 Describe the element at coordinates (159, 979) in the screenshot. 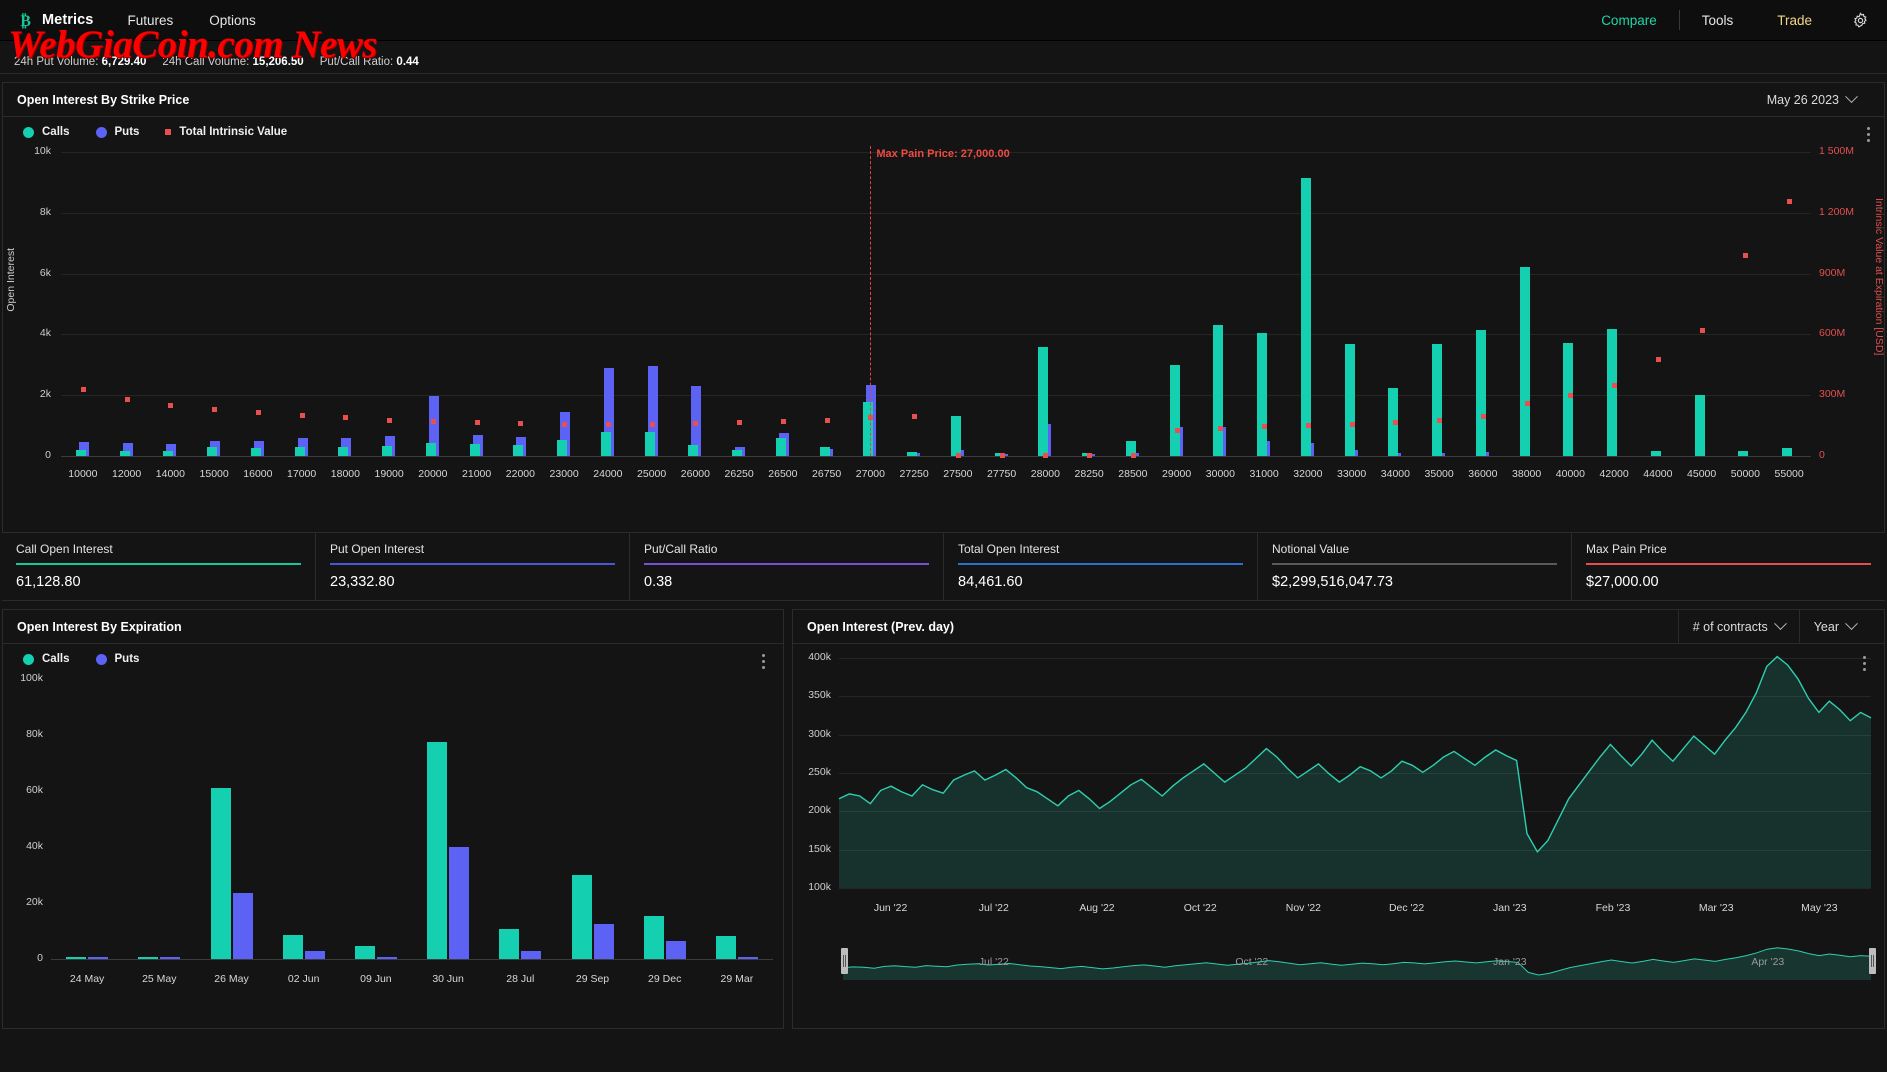

I see `x-axis-tick-label: 25 May` at that location.